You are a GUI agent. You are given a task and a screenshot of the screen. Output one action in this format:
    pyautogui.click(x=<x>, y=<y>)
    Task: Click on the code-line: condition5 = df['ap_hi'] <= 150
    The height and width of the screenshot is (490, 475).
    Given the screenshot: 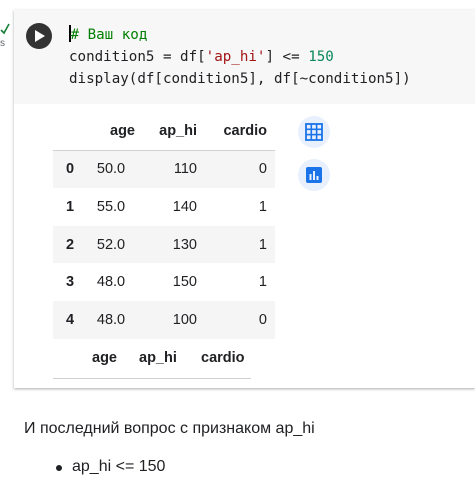 What is the action you would take?
    pyautogui.click(x=240, y=57)
    